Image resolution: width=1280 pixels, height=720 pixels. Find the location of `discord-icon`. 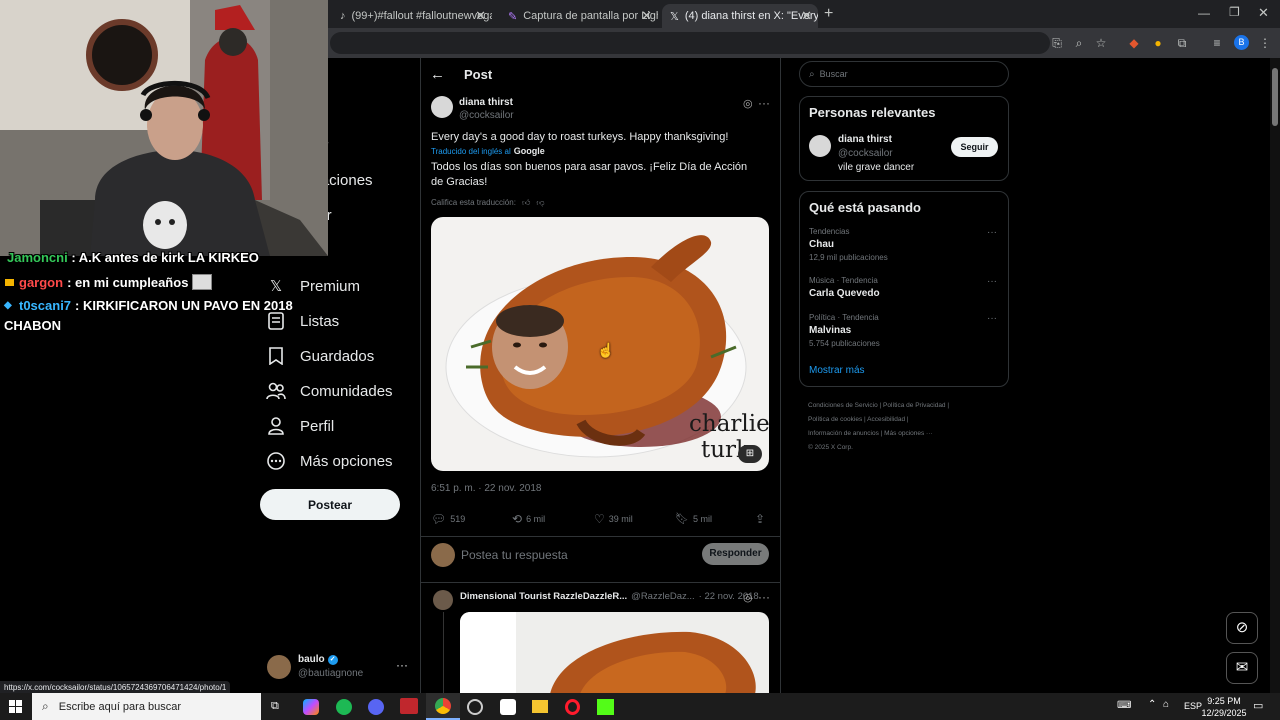

discord-icon is located at coordinates (376, 707).